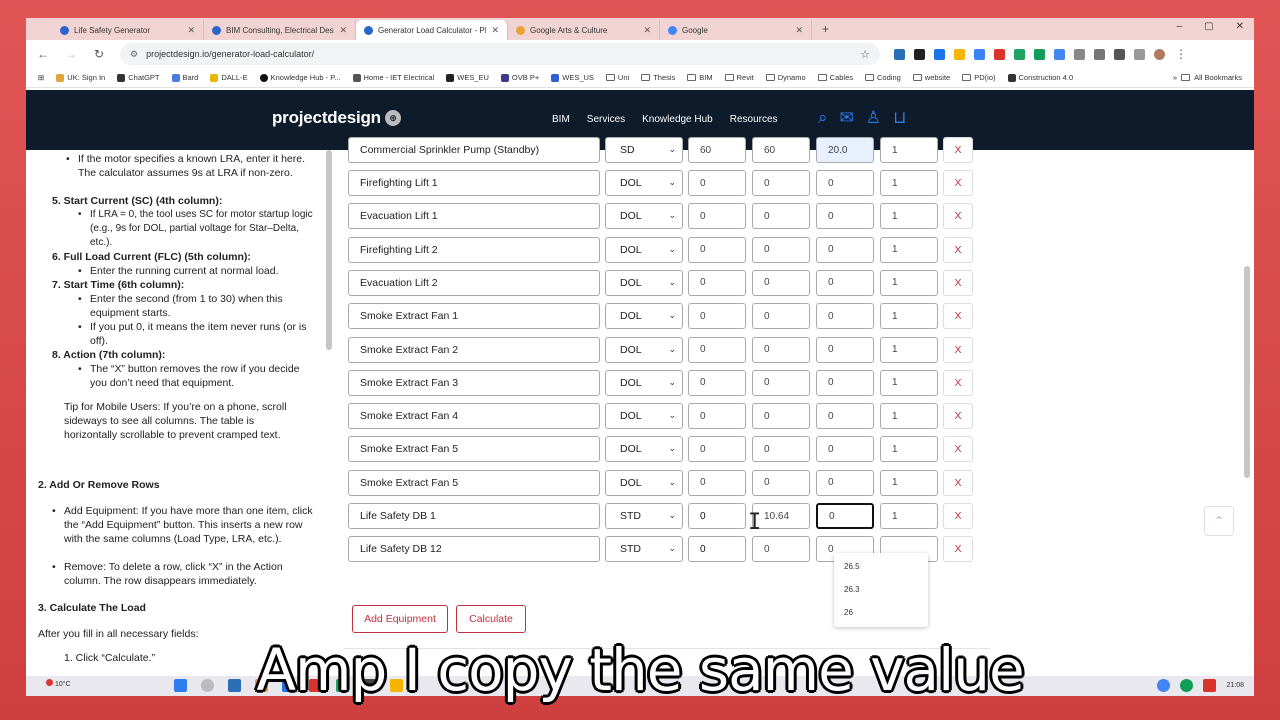  I want to click on equipment-name-input: Smoke Extract Fan 3, so click(474, 382).